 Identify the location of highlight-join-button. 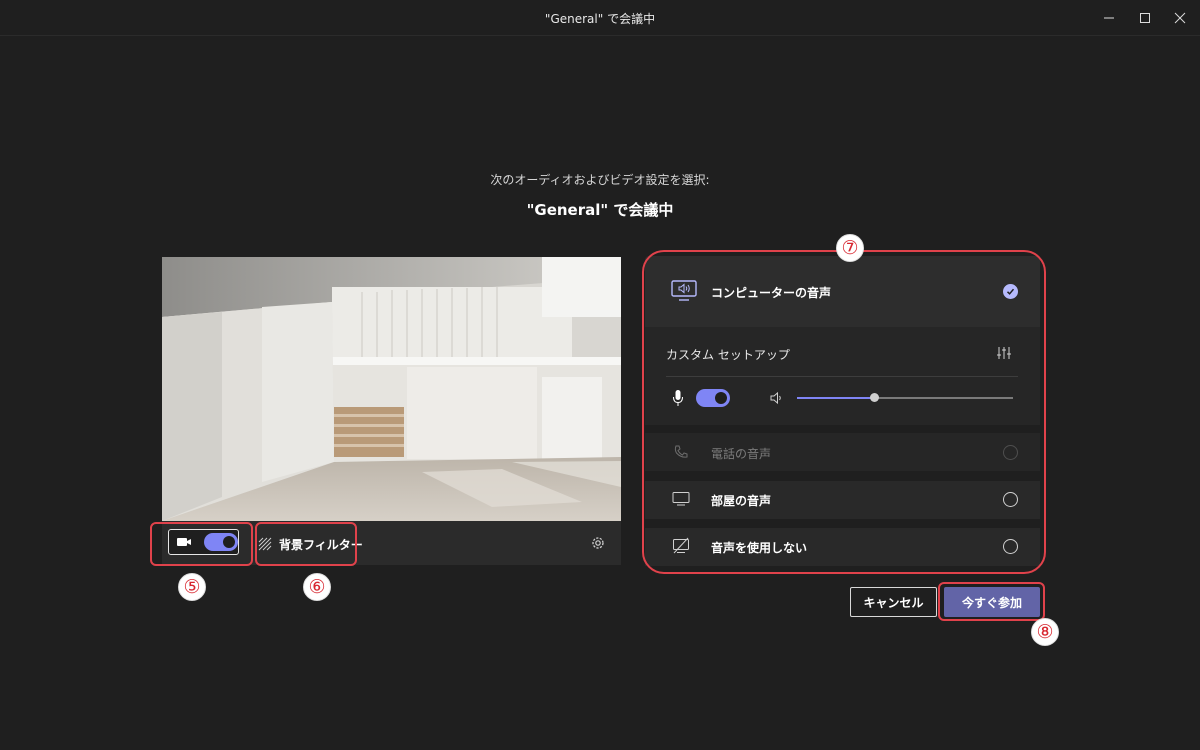
(991, 601).